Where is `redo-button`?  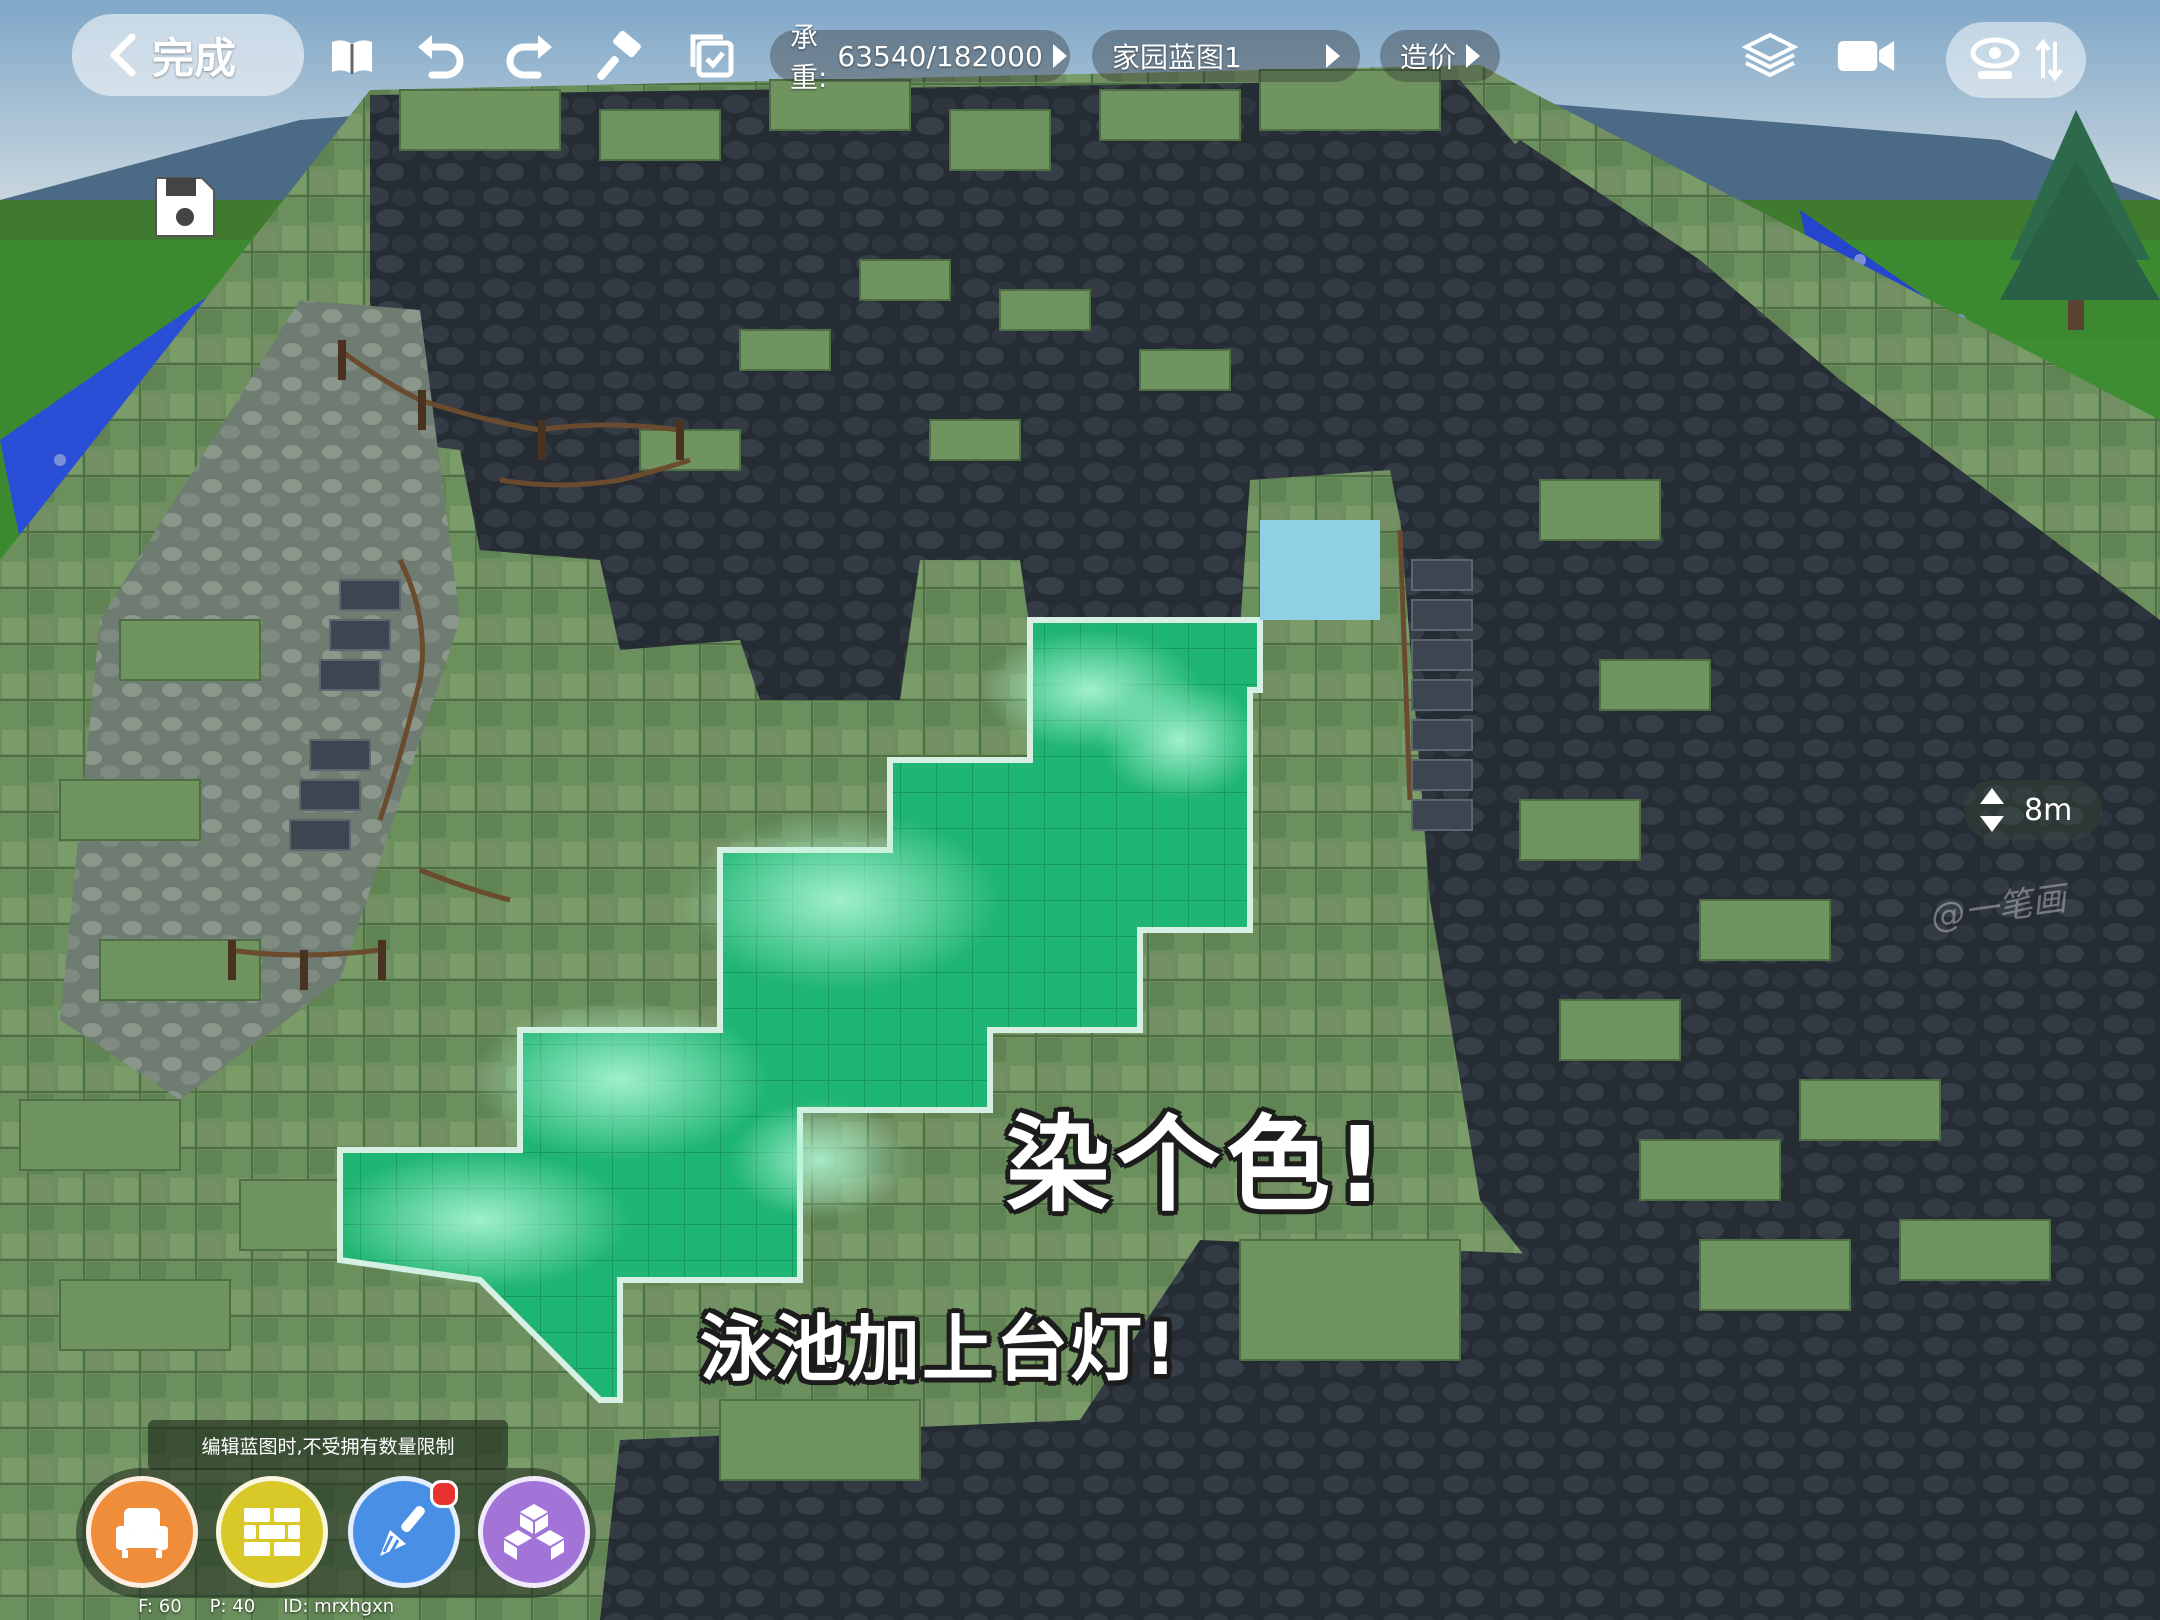 redo-button is located at coordinates (530, 56).